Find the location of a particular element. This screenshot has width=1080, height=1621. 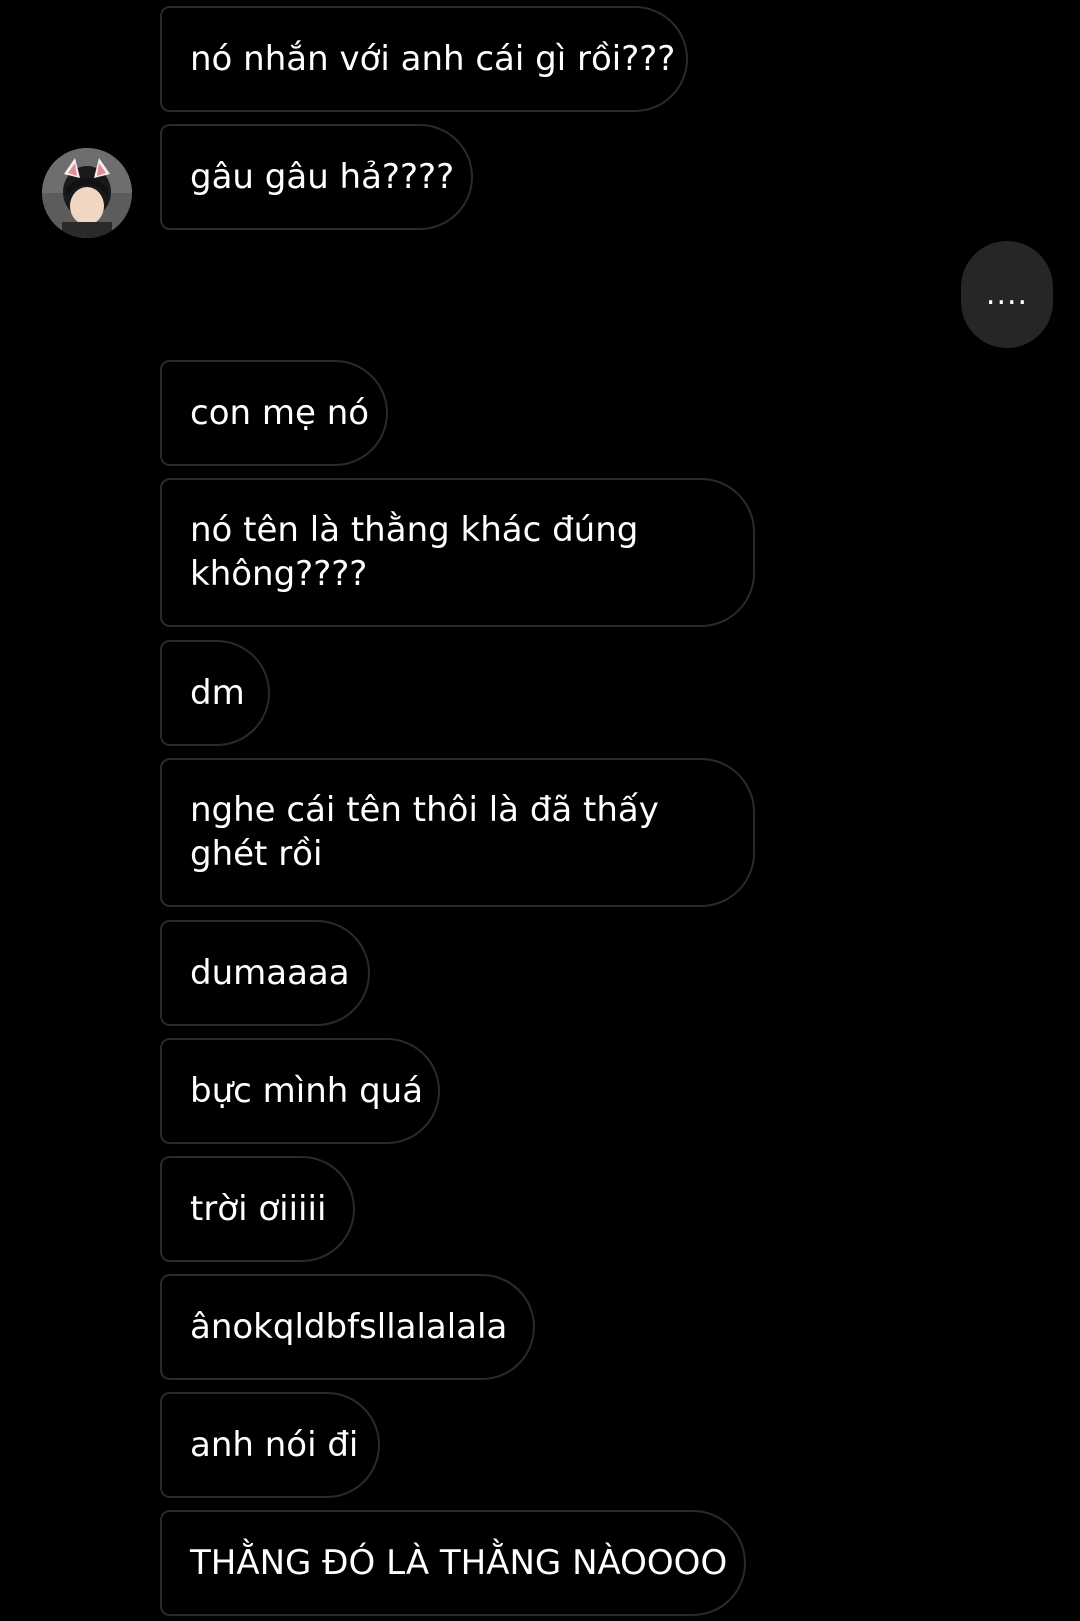

message-bubble: dm is located at coordinates (215, 693).